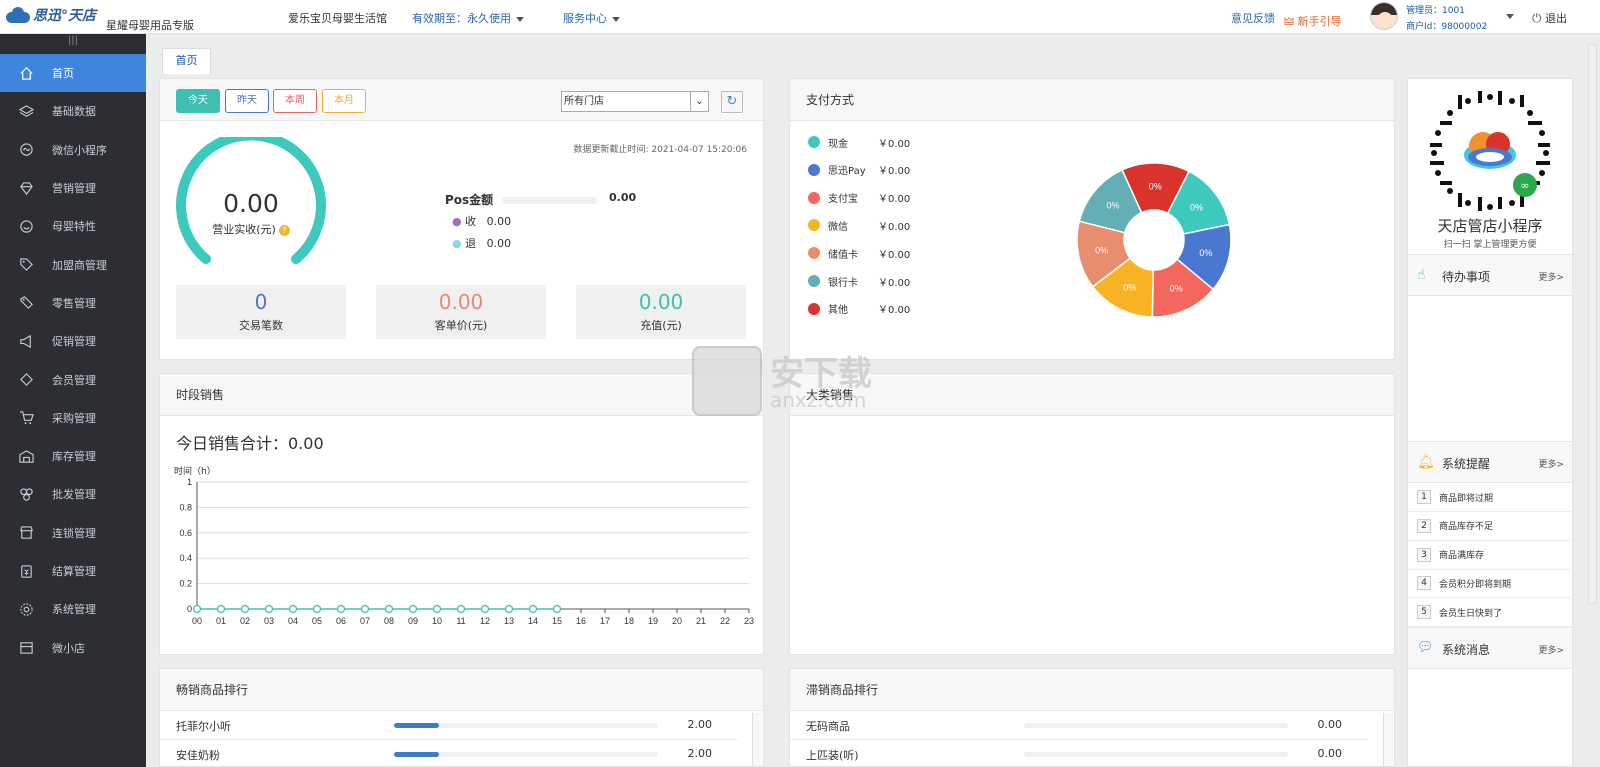  Describe the element at coordinates (1079, 753) in the screenshot. I see `table-row: 上匹装(听) 0.00` at that location.